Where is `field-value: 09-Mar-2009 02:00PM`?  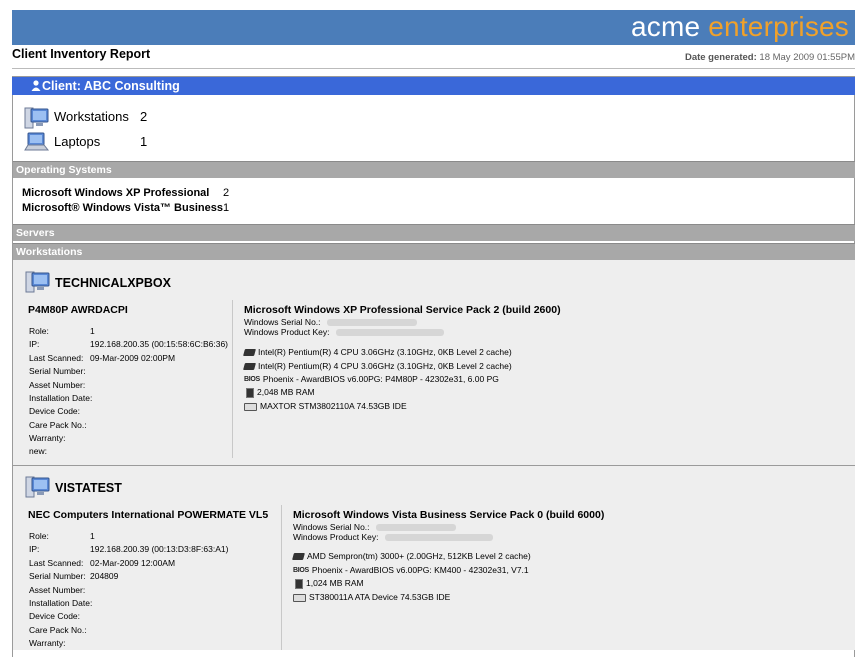
field-value: 09-Mar-2009 02:00PM is located at coordinates (133, 358).